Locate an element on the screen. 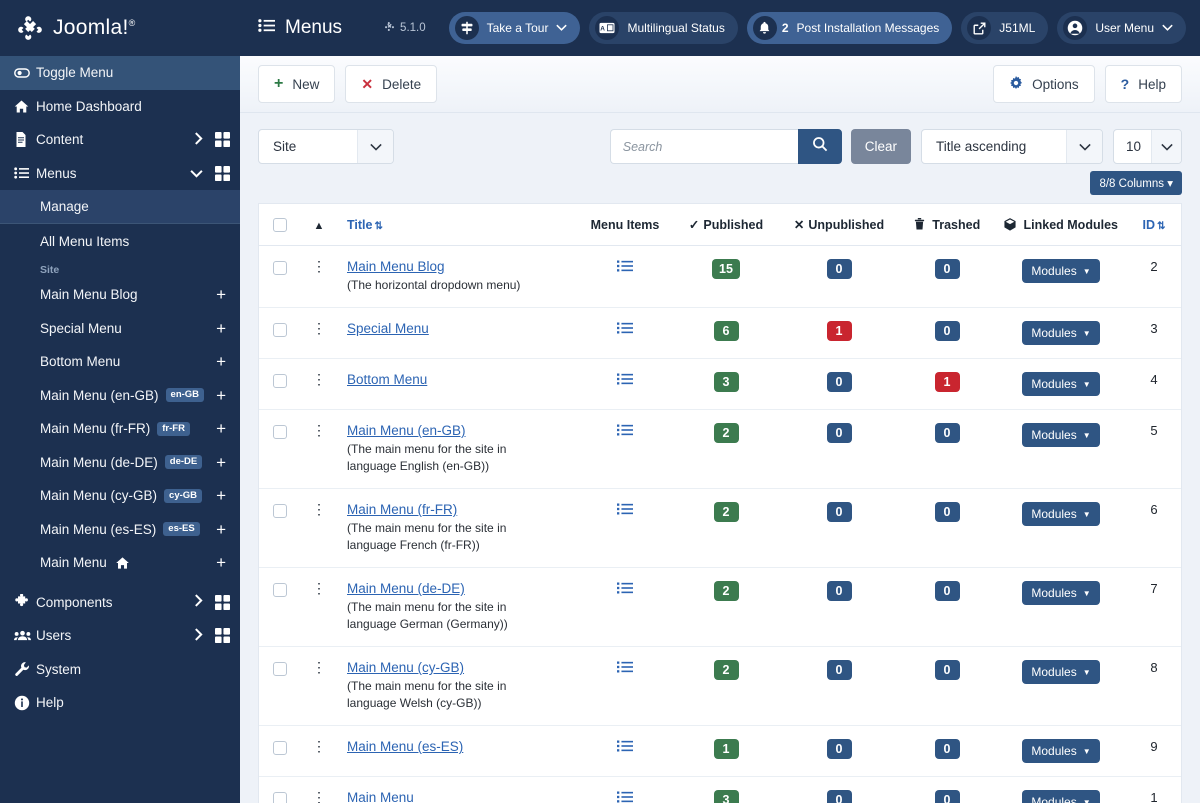 The image size is (1200, 803). sidebar-menu-item: Main Menu (cy-GB) cy-GB + is located at coordinates (120, 496).